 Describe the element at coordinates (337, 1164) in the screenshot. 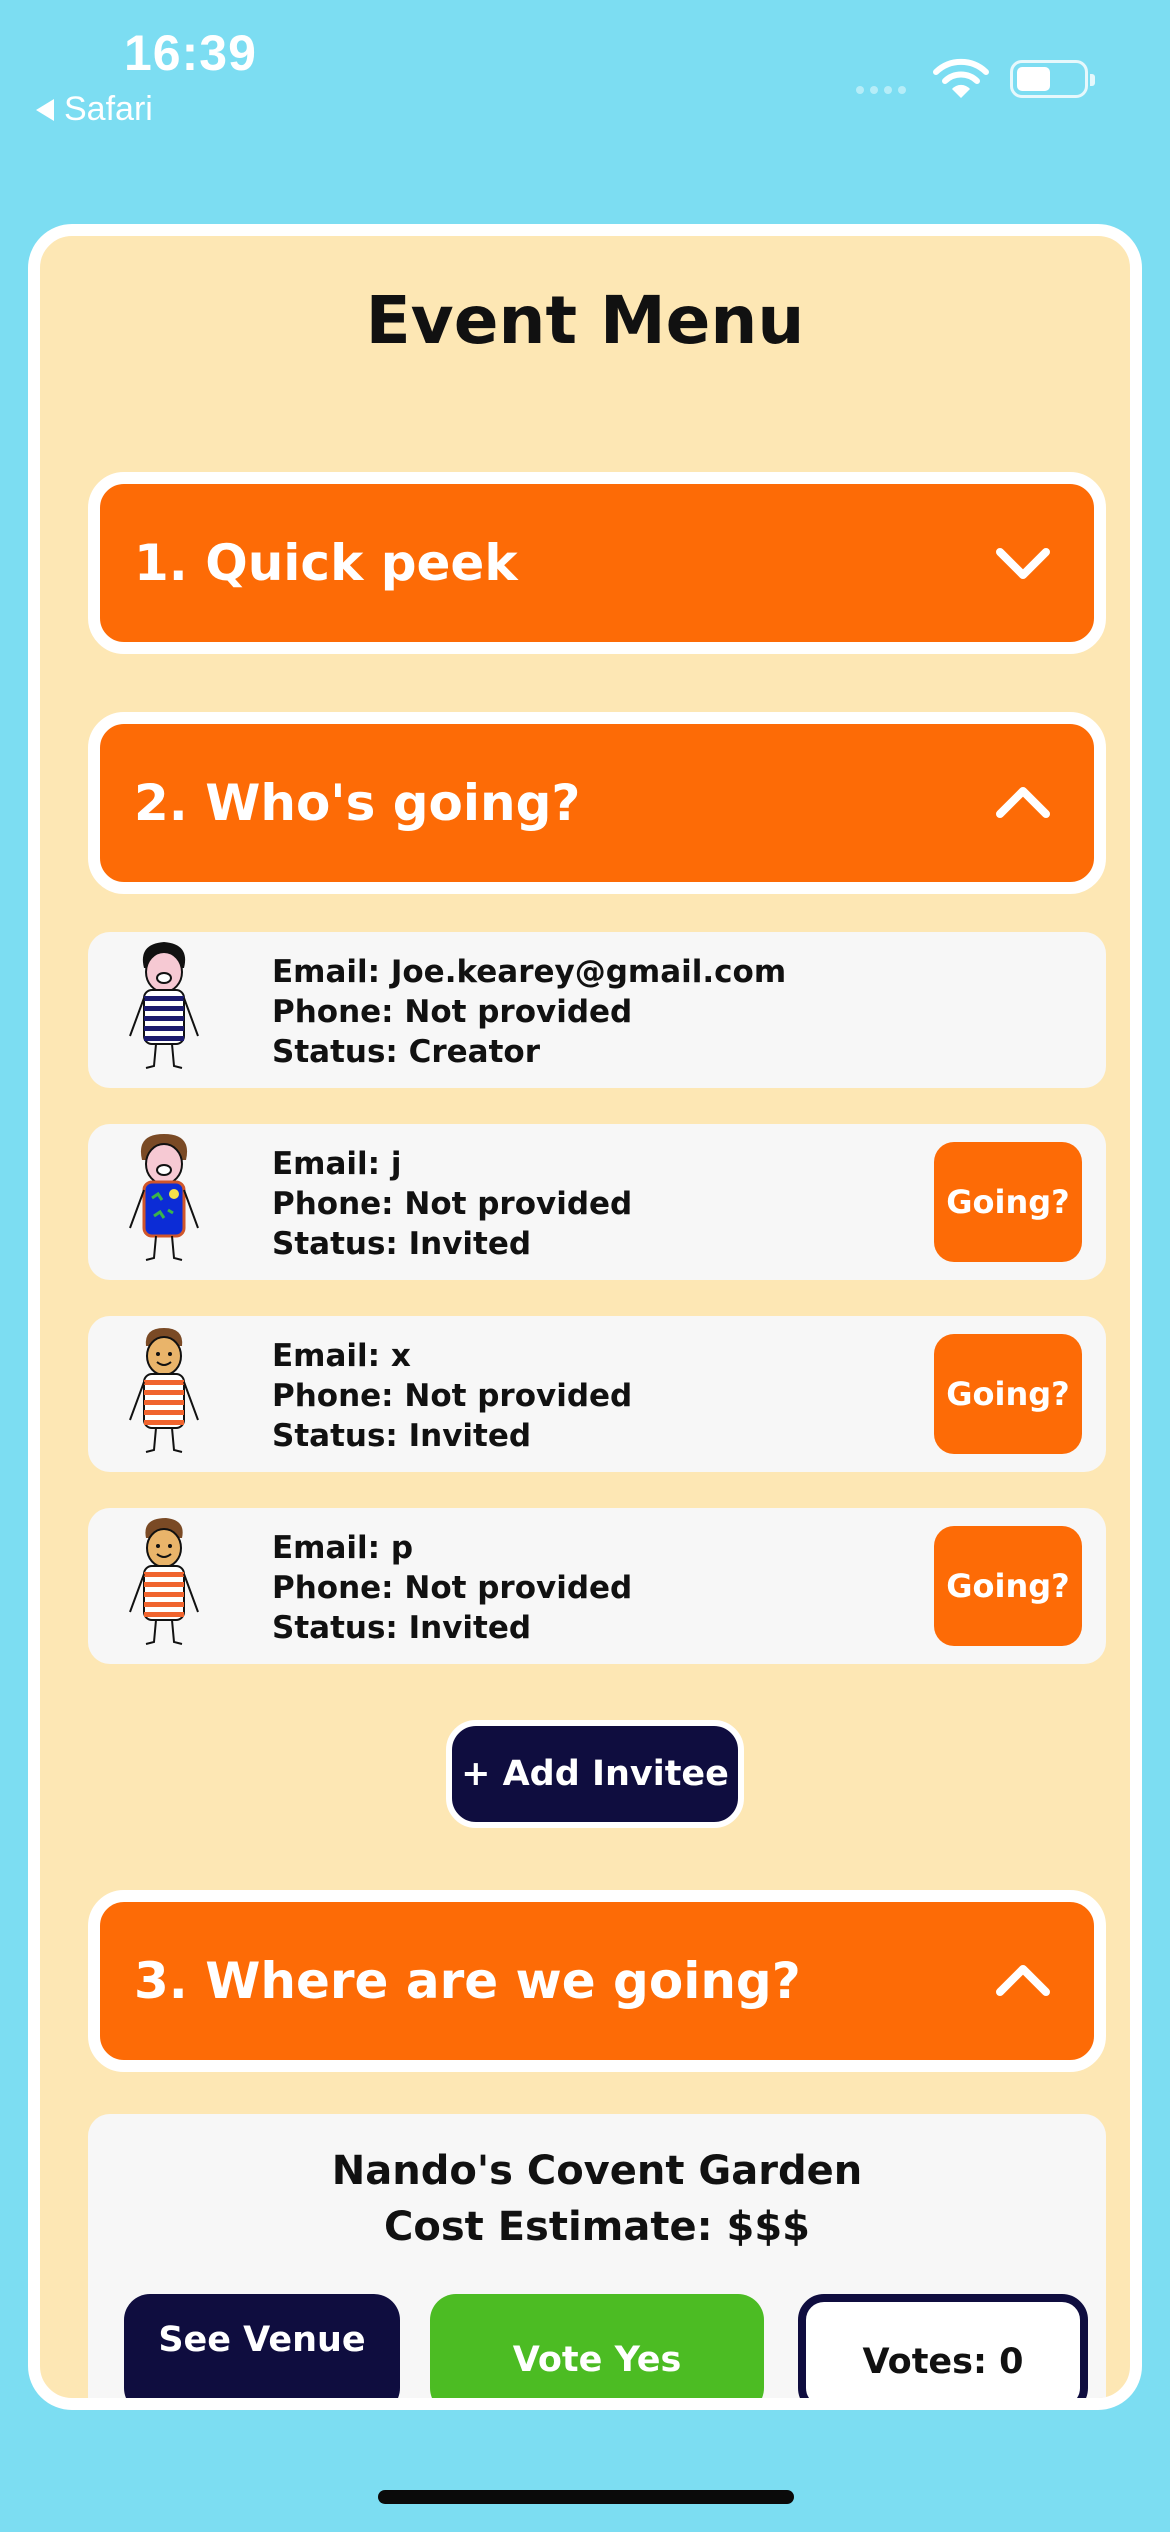

I see `invitee-email: Email: j` at that location.